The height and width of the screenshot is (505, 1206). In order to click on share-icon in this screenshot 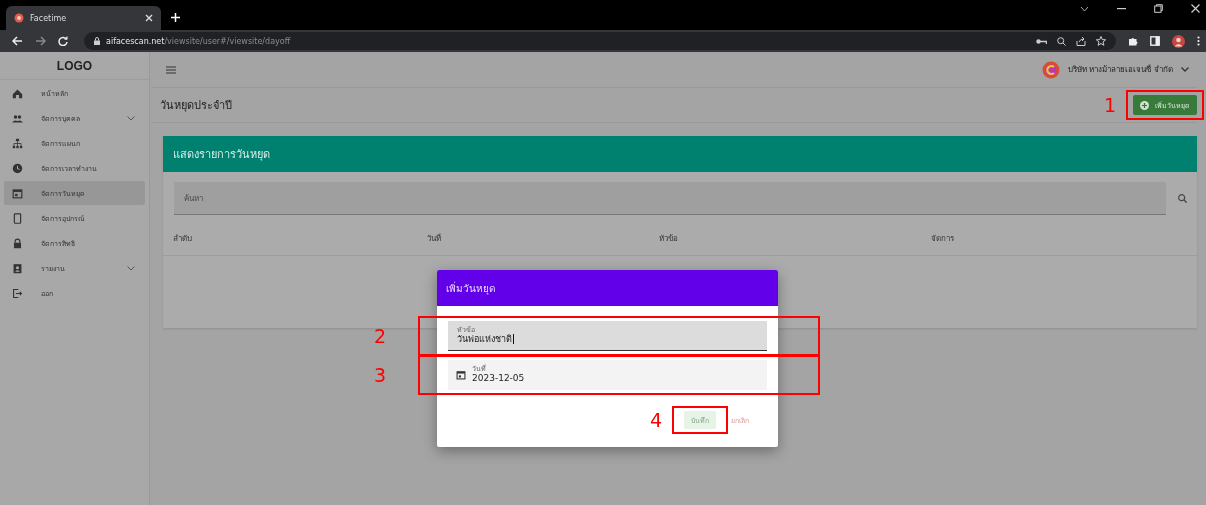, I will do `click(1081, 41)`.